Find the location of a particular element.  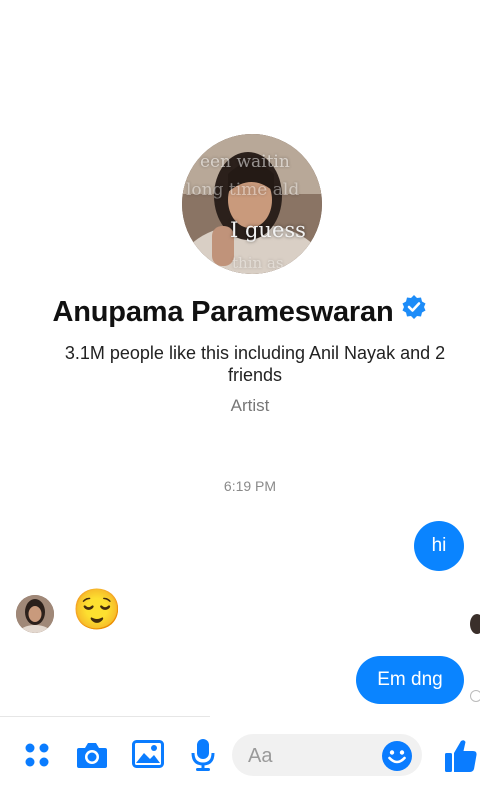

image-icon is located at coordinates (148, 756).